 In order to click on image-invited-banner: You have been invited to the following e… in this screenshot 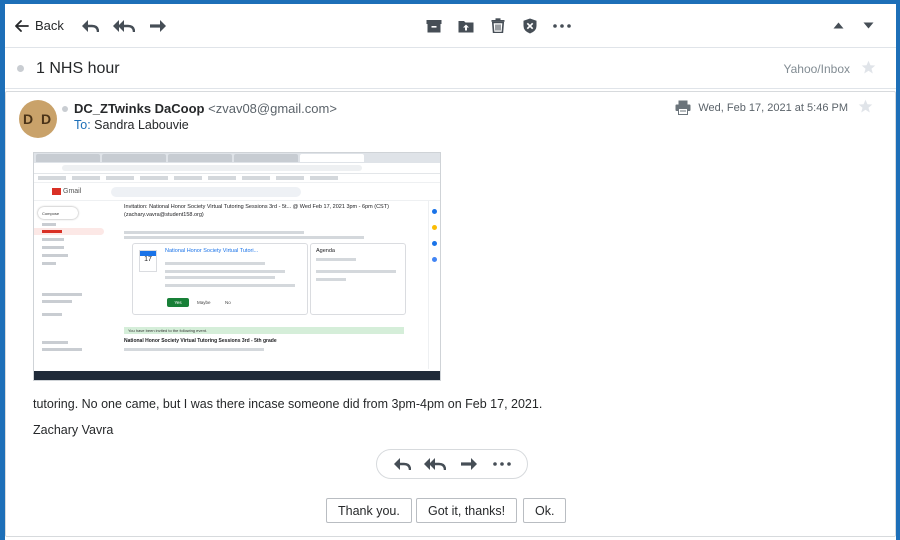, I will do `click(264, 330)`.